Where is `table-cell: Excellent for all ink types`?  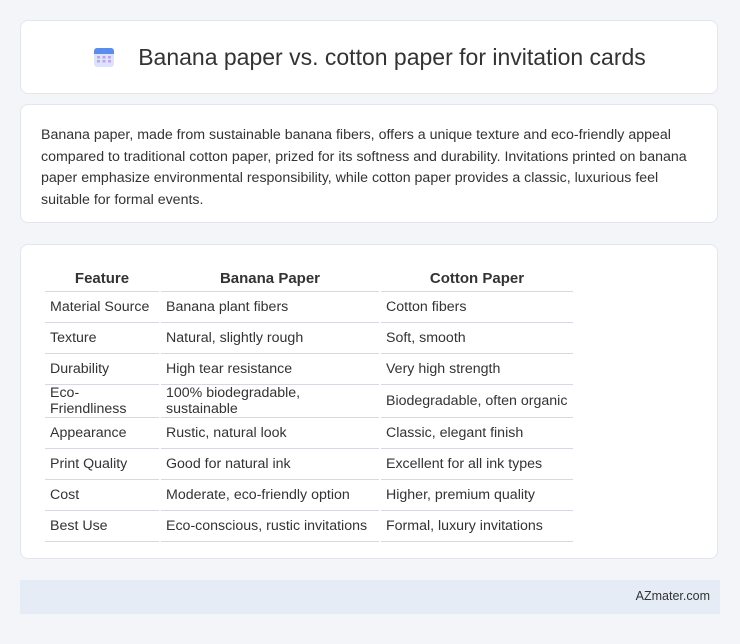
table-cell: Excellent for all ink types is located at coordinates (477, 464).